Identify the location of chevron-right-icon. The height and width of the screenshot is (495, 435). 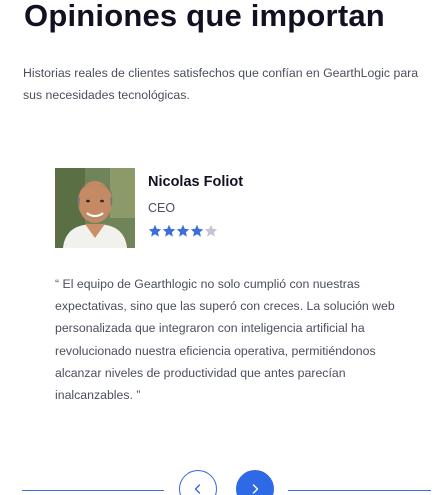
(255, 489).